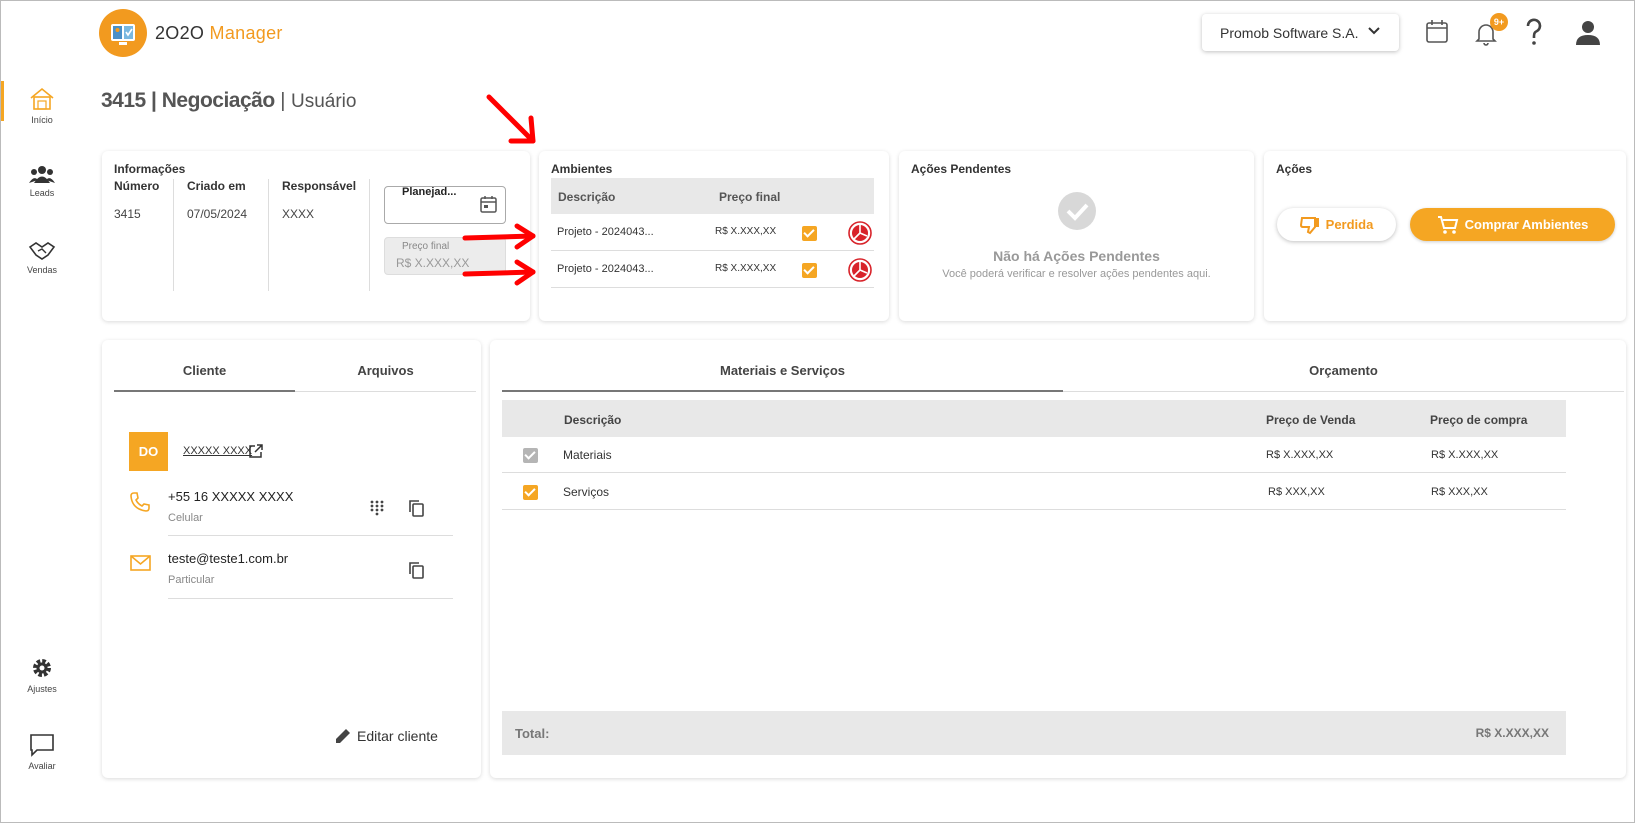 Image resolution: width=1635 pixels, height=823 pixels. I want to click on page-title: 3415 | Negociação | Usuário, so click(229, 100).